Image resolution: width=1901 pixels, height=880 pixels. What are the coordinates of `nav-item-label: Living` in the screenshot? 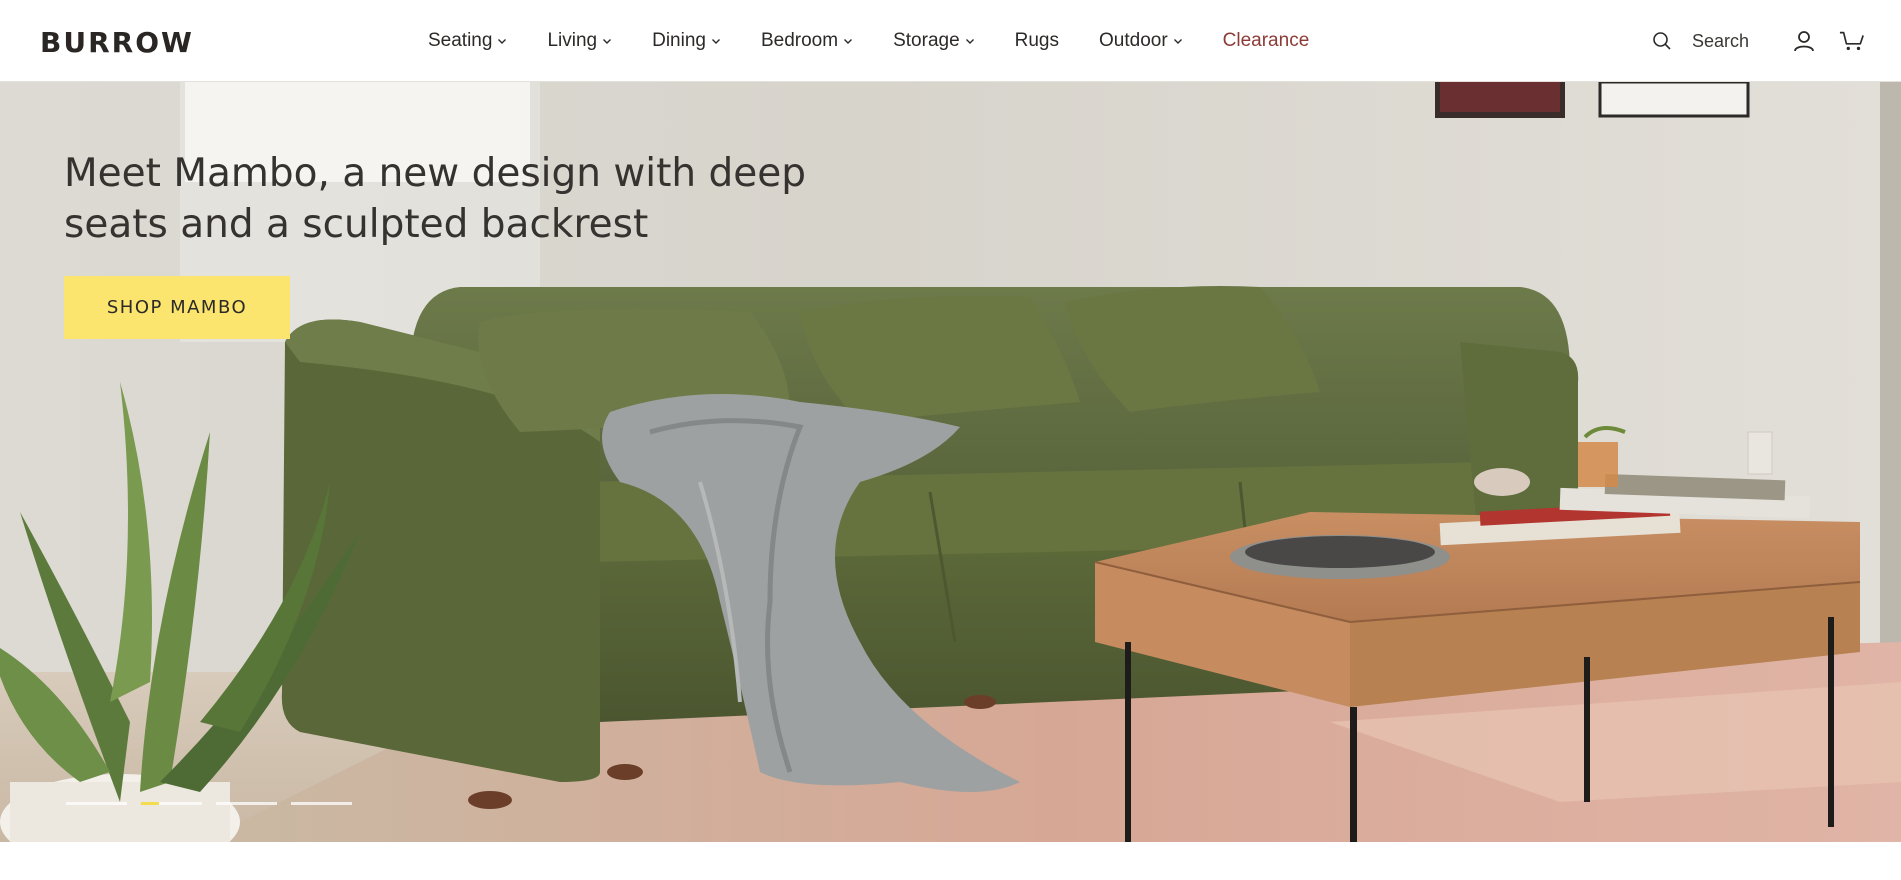 It's located at (572, 40).